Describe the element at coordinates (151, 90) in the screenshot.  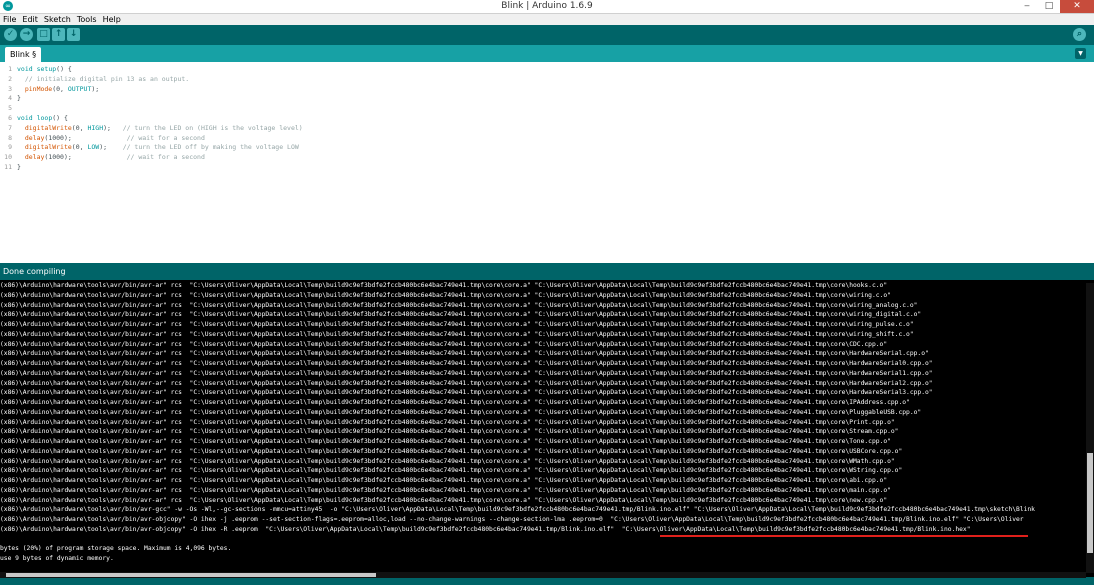
I see `code-line: 3 pinMode(0, OUTPUT);` at that location.